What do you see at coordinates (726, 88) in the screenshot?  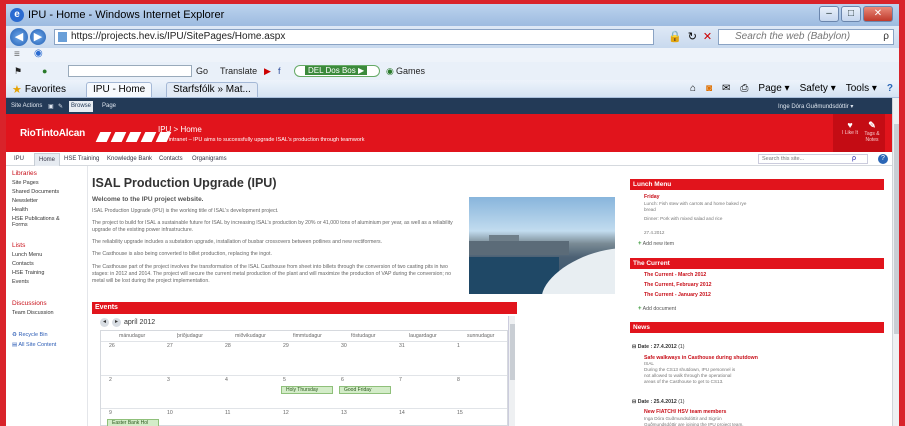 I see `mail-icon: ✉` at bounding box center [726, 88].